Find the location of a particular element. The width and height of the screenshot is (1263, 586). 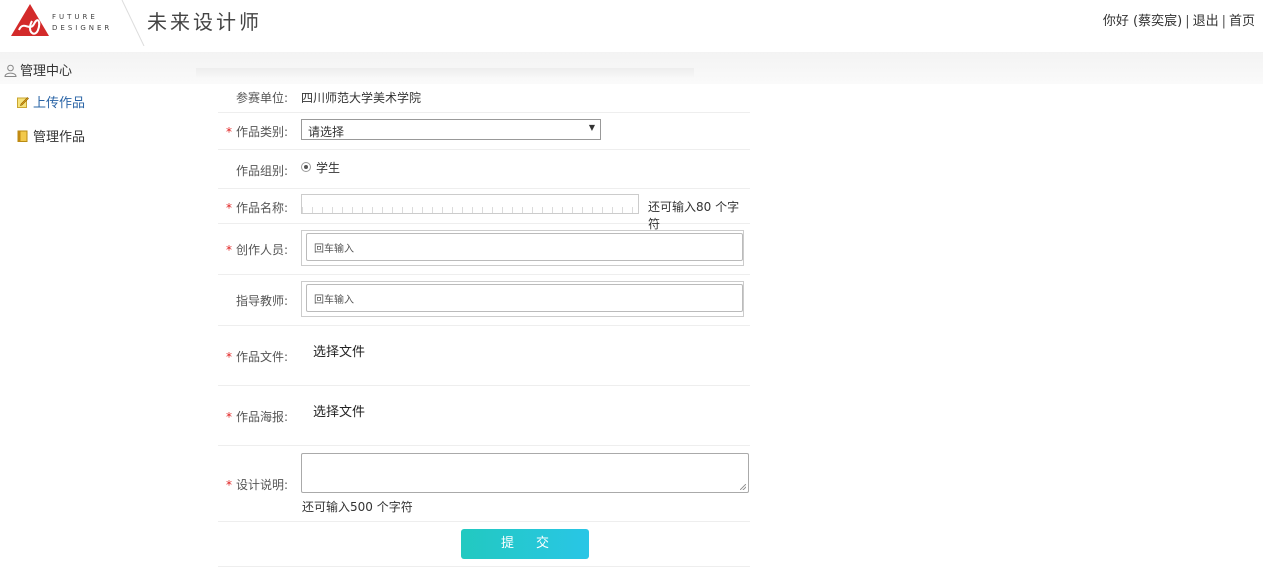

category-select: 请选择 ▼ is located at coordinates (451, 129).